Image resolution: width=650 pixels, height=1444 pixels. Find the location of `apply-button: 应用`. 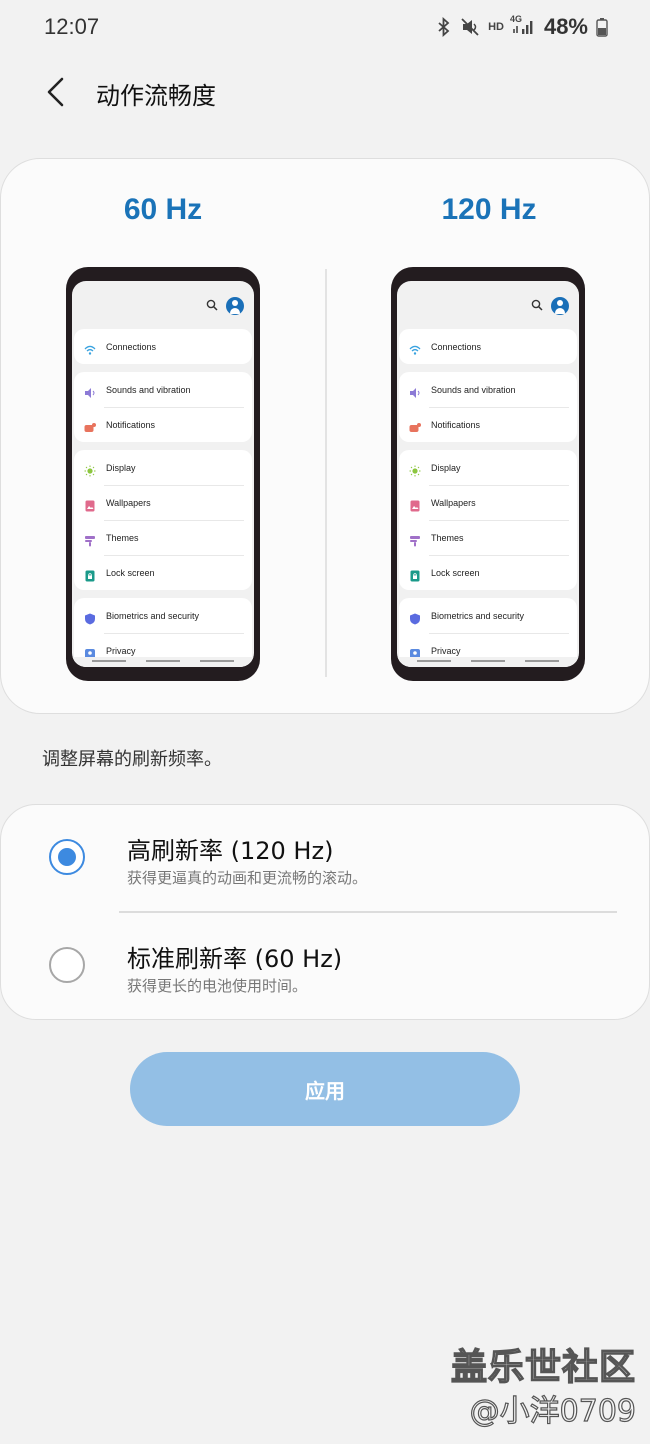

apply-button: 应用 is located at coordinates (325, 1089).